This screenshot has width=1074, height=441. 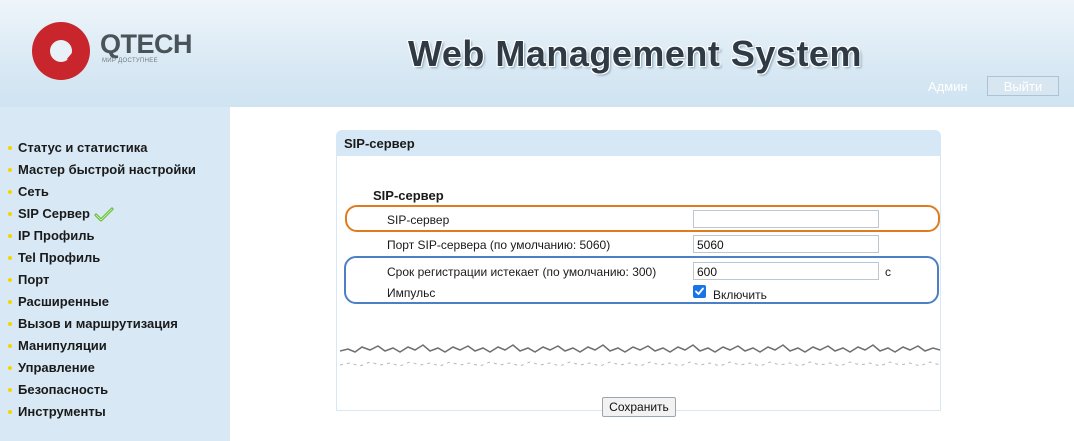 I want to click on logout-button: Выйти, so click(x=1023, y=86).